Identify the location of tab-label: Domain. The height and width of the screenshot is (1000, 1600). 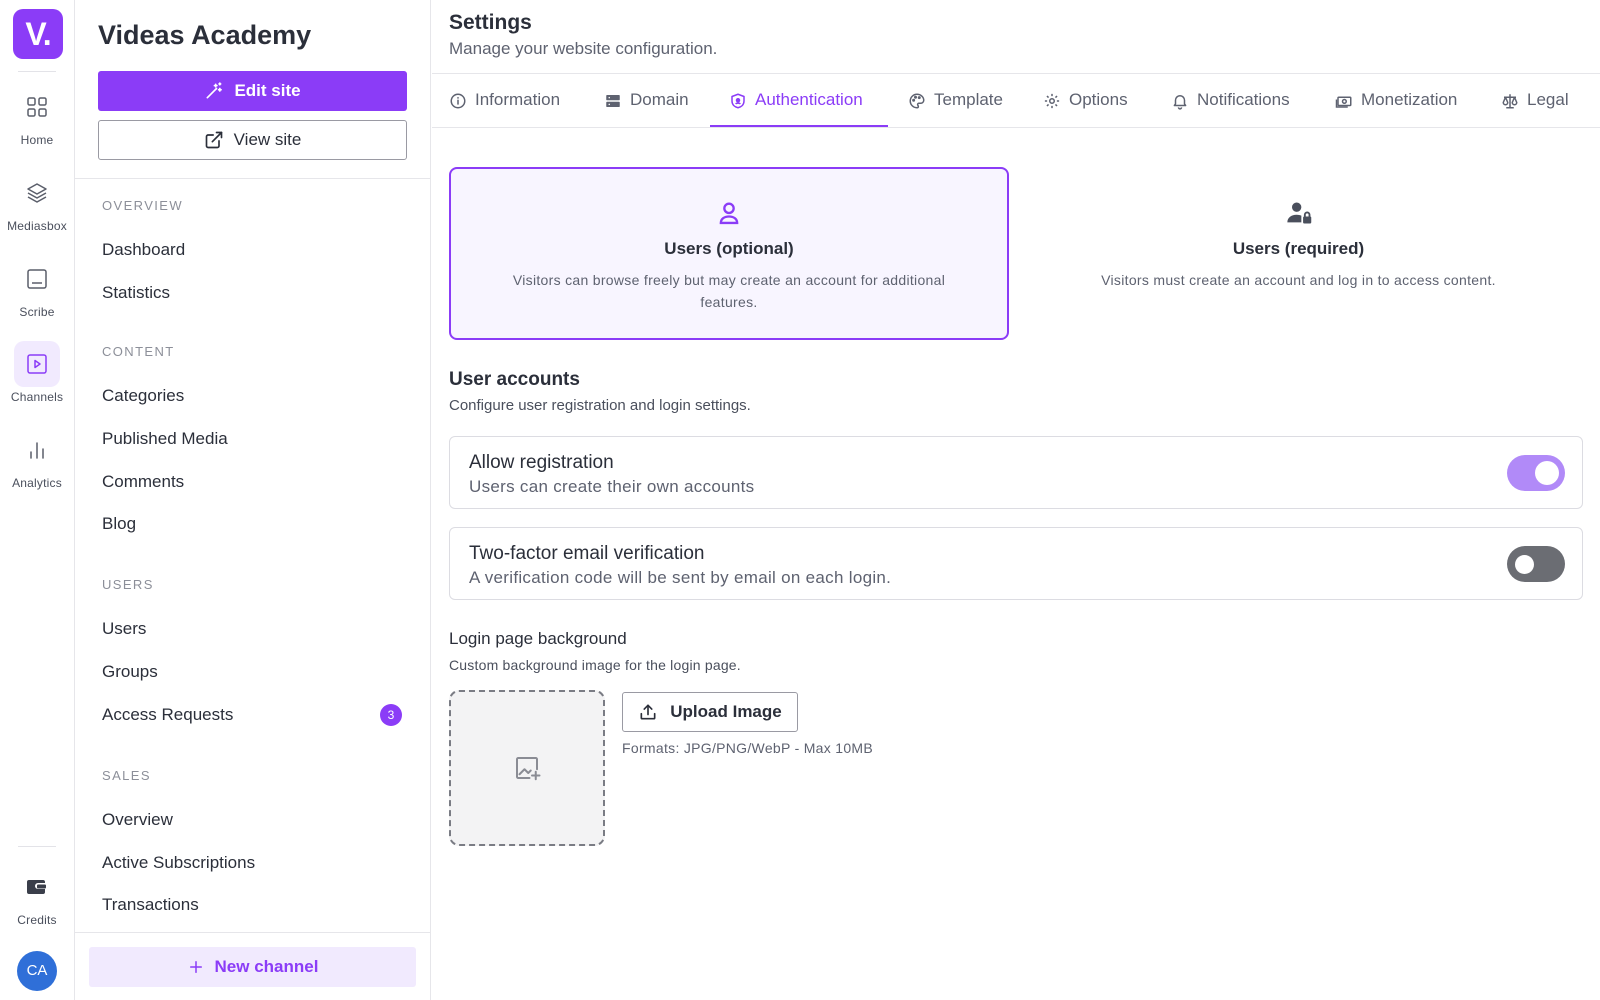
(659, 99).